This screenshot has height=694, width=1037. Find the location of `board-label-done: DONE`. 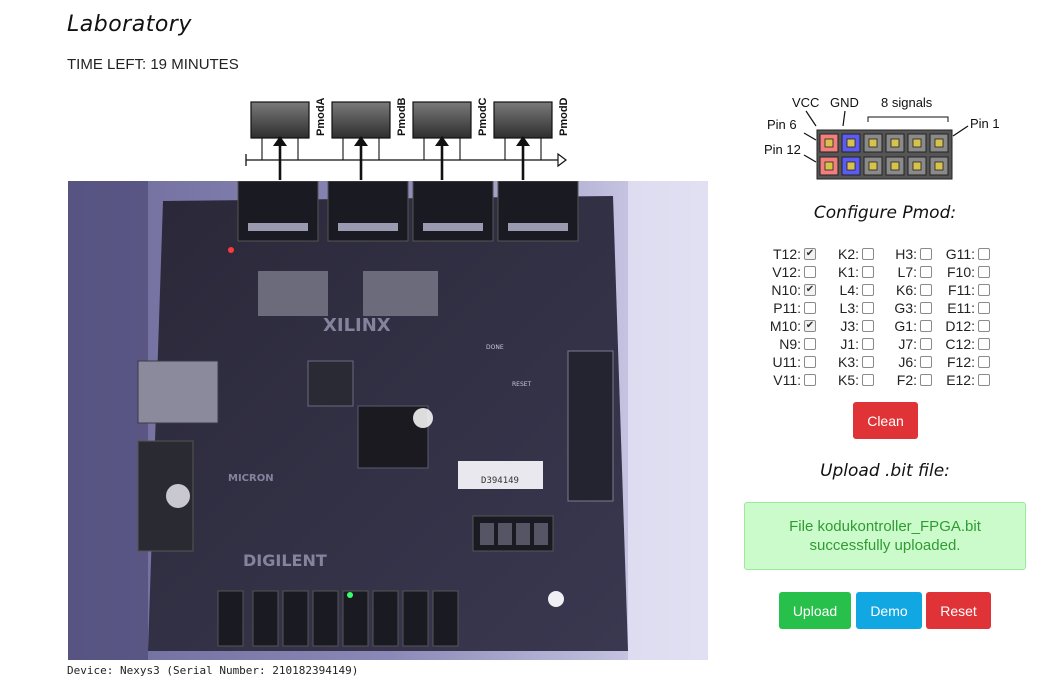

board-label-done: DONE is located at coordinates (495, 347).